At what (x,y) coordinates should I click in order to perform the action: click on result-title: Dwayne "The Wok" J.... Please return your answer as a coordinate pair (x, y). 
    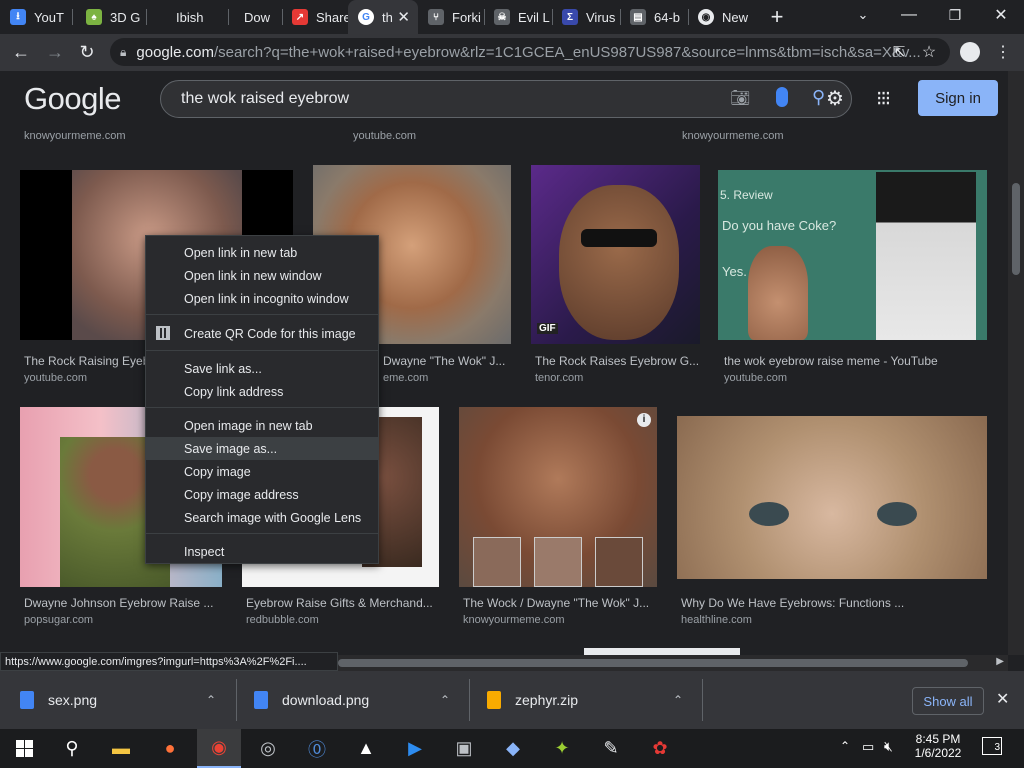
    Looking at the image, I should click on (445, 361).